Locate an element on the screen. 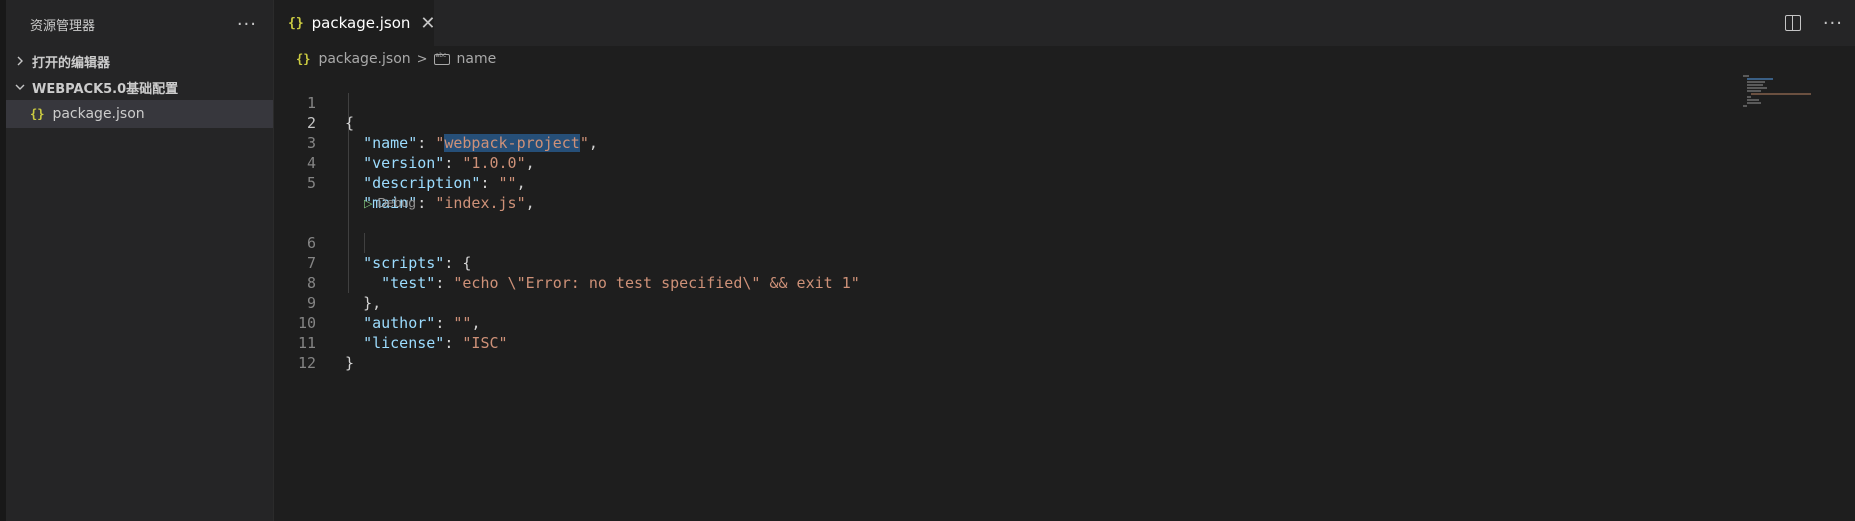  code-line: 10 "license": "ISC" is located at coordinates (391, 322).